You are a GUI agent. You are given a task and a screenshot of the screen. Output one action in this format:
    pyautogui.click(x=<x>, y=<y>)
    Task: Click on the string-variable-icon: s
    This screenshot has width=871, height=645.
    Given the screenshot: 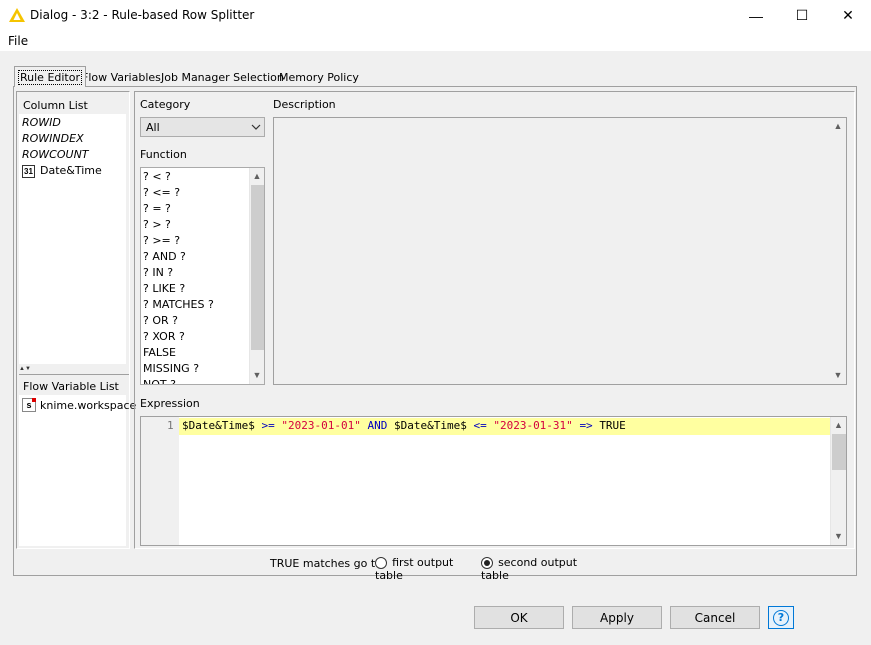 What is the action you would take?
    pyautogui.click(x=29, y=405)
    